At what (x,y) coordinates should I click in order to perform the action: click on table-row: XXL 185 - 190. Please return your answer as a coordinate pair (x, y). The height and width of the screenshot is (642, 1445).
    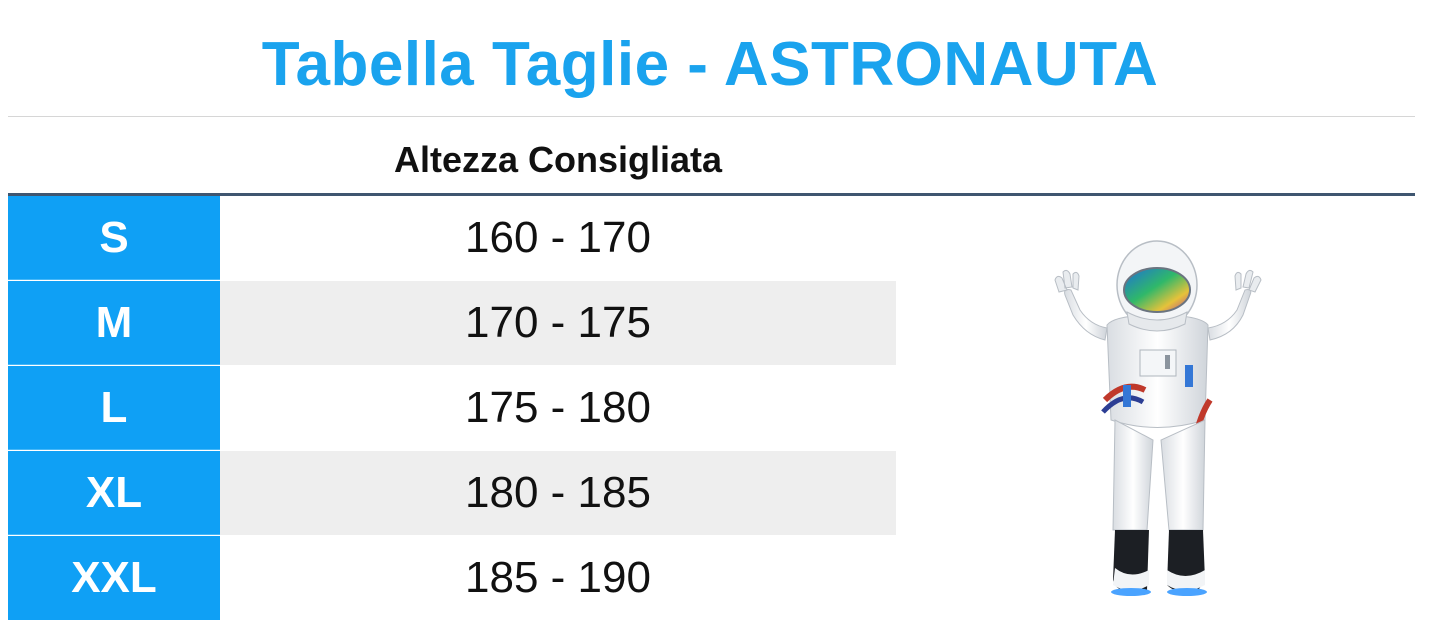
    Looking at the image, I should click on (452, 578).